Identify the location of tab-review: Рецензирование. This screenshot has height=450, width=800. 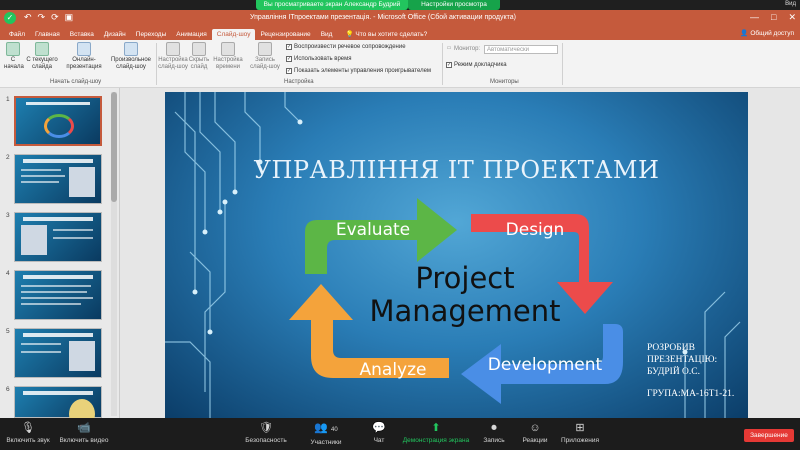
(285, 34).